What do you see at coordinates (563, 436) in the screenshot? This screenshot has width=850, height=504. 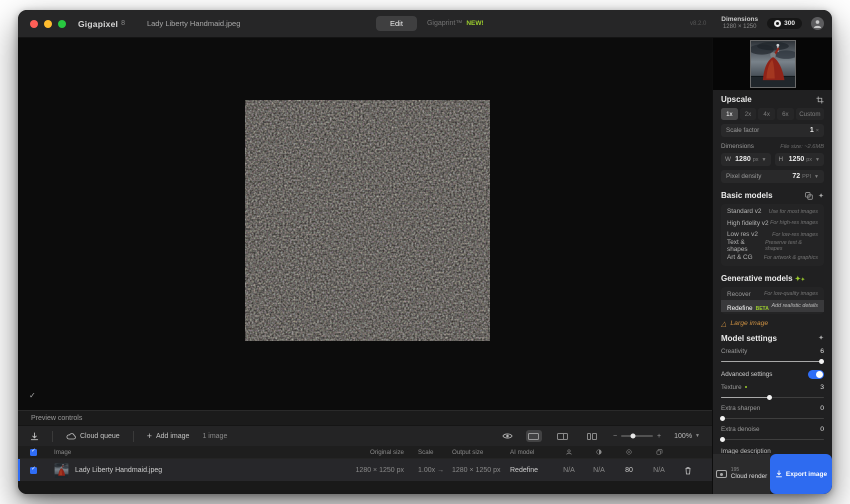 I see `view-split-button` at bounding box center [563, 436].